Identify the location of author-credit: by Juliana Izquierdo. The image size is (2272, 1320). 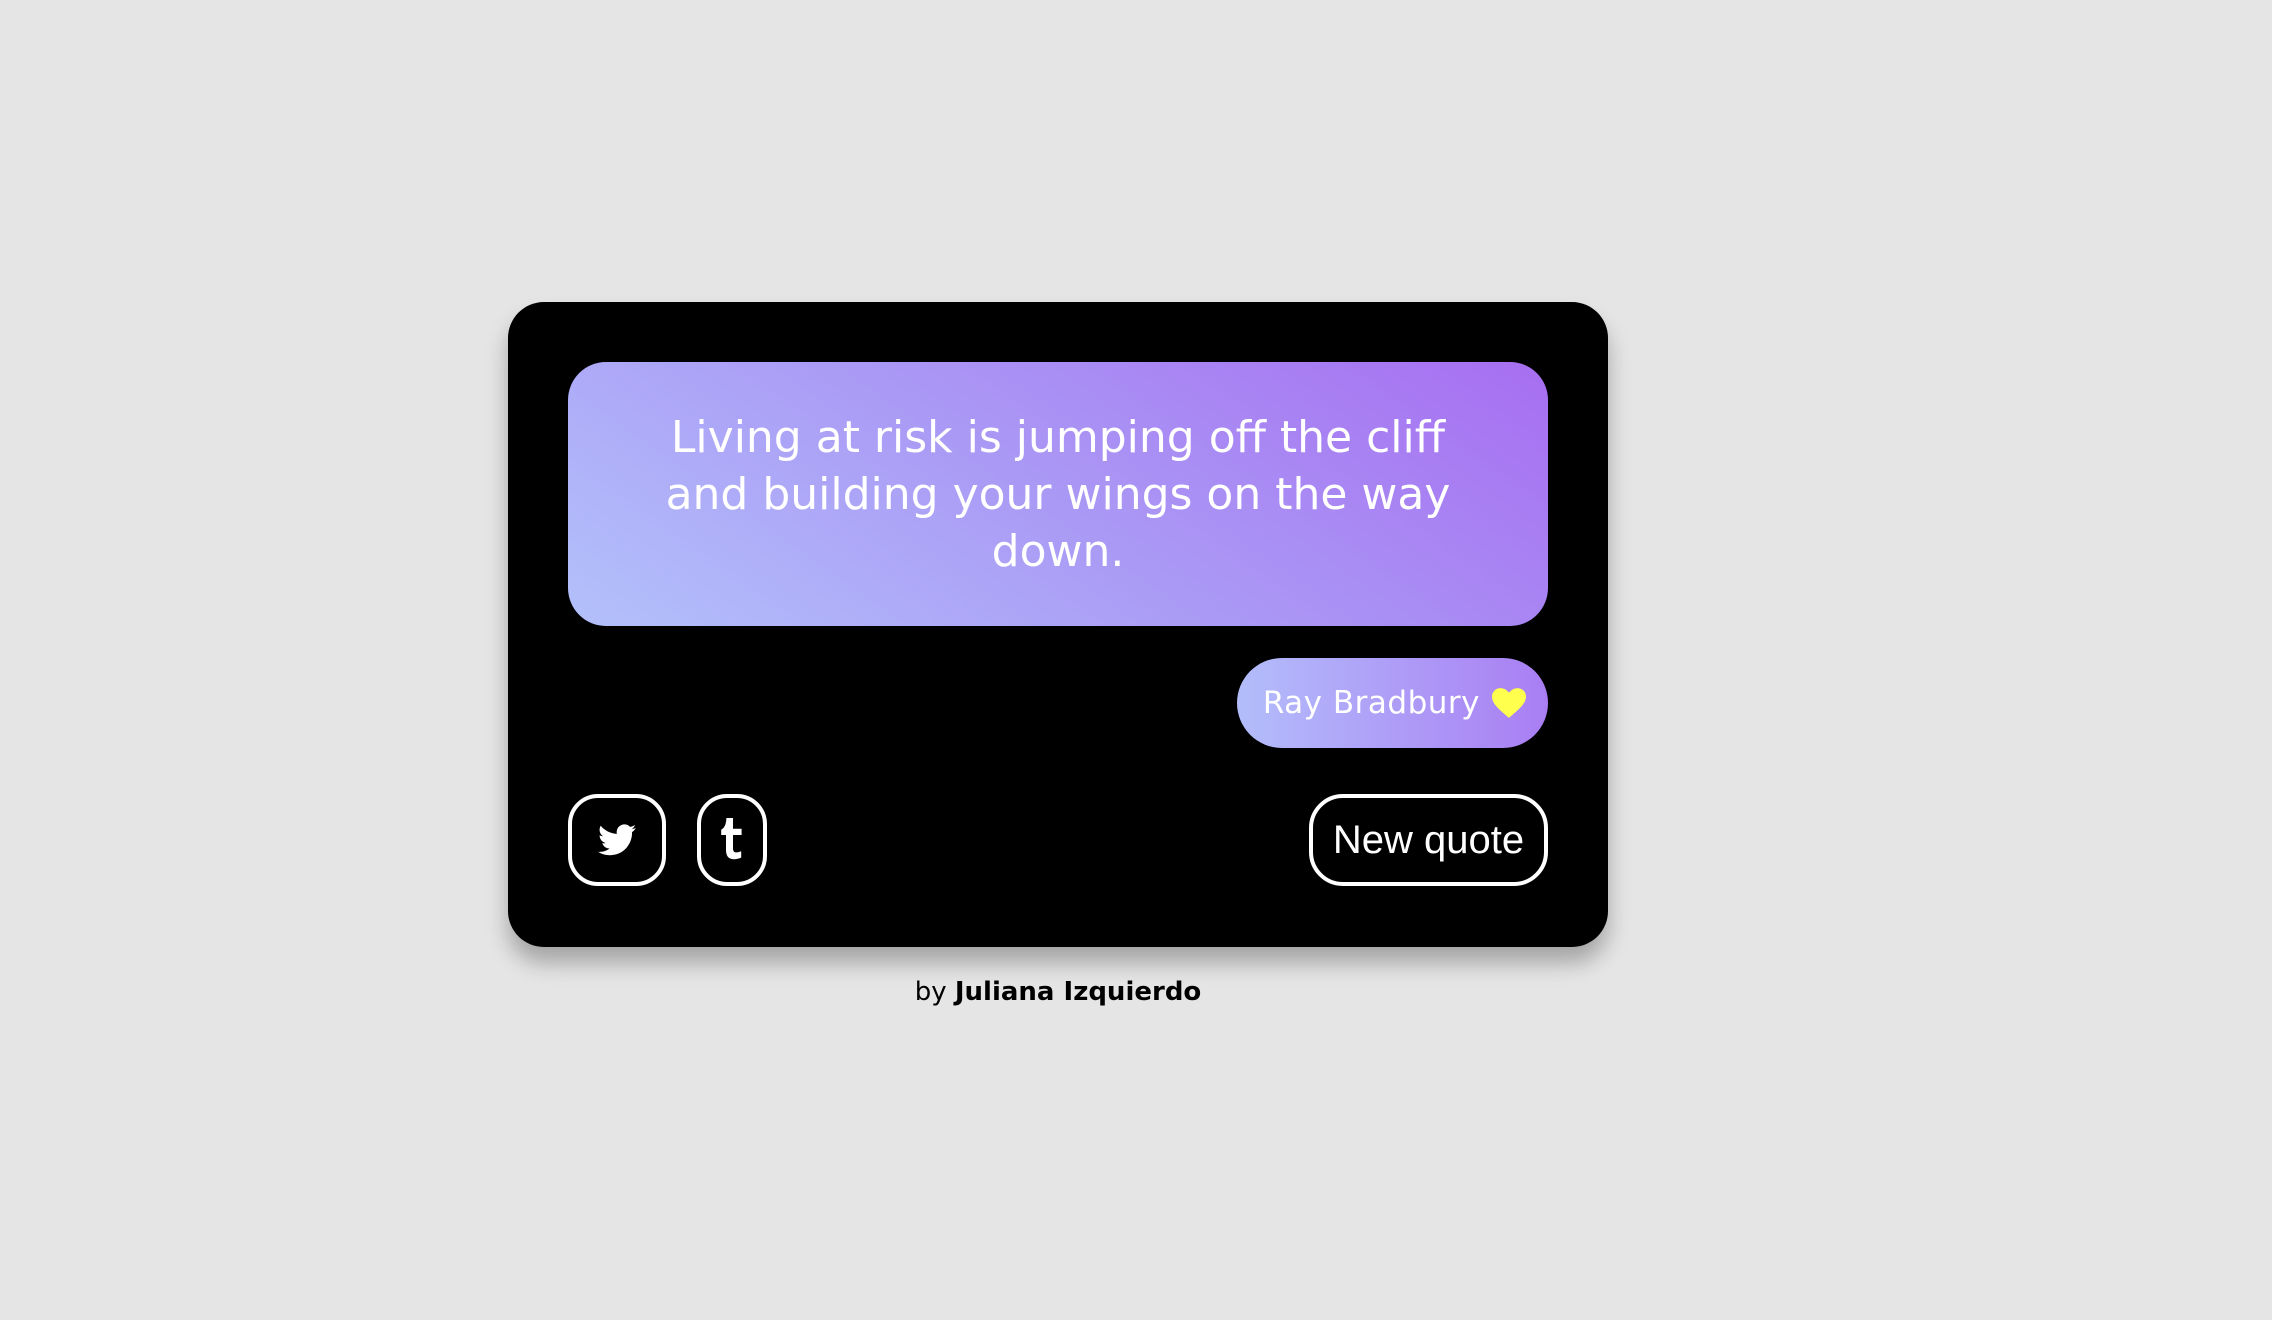
(1058, 992).